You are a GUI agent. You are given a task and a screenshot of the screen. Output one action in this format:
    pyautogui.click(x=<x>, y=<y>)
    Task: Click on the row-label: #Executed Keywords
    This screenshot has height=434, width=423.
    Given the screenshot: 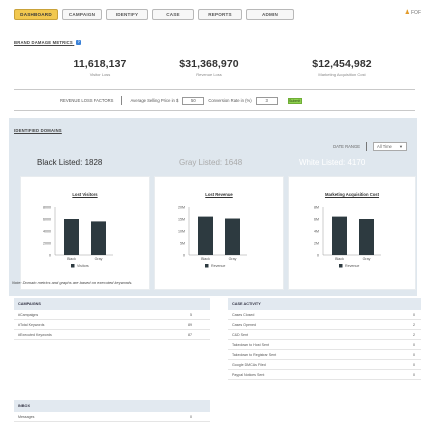 What is the action you would take?
    pyautogui.click(x=35, y=335)
    